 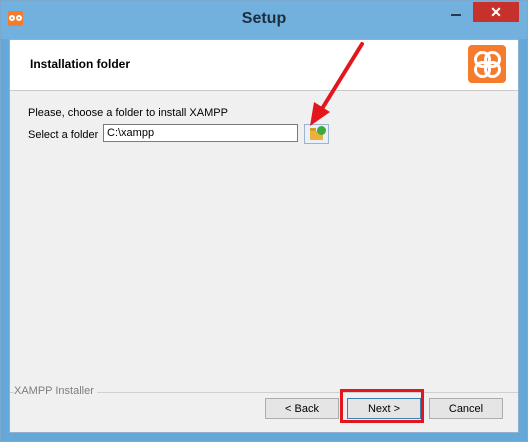 What do you see at coordinates (55, 391) in the screenshot?
I see `installer-group-label: XAMPP Installer` at bounding box center [55, 391].